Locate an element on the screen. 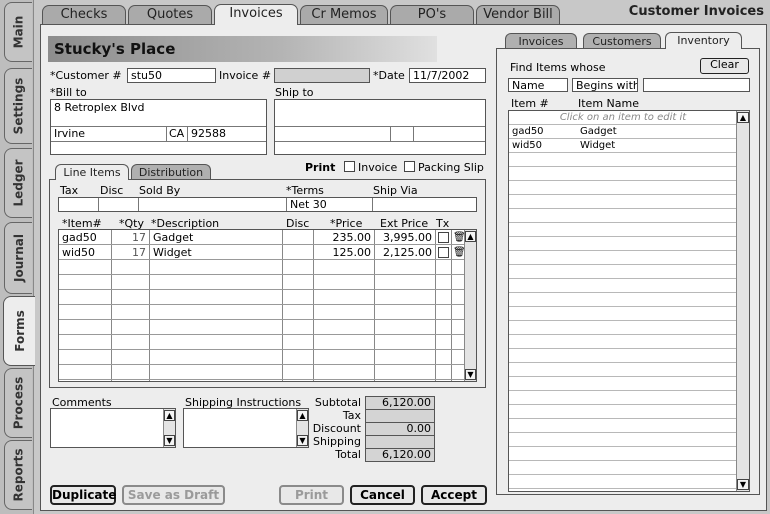 Image resolution: width=770 pixels, height=514 pixels. bill-to-box: 8 Retroplex Blvd Irvine CA 92588 is located at coordinates (158, 127).